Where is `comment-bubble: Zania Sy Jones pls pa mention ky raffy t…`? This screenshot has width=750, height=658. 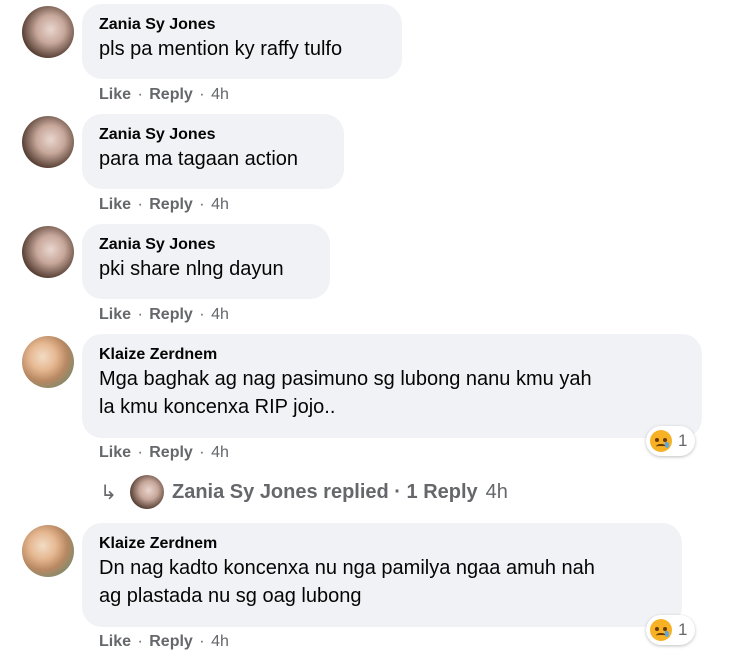
comment-bubble: Zania Sy Jones pls pa mention ky raffy t… is located at coordinates (242, 41).